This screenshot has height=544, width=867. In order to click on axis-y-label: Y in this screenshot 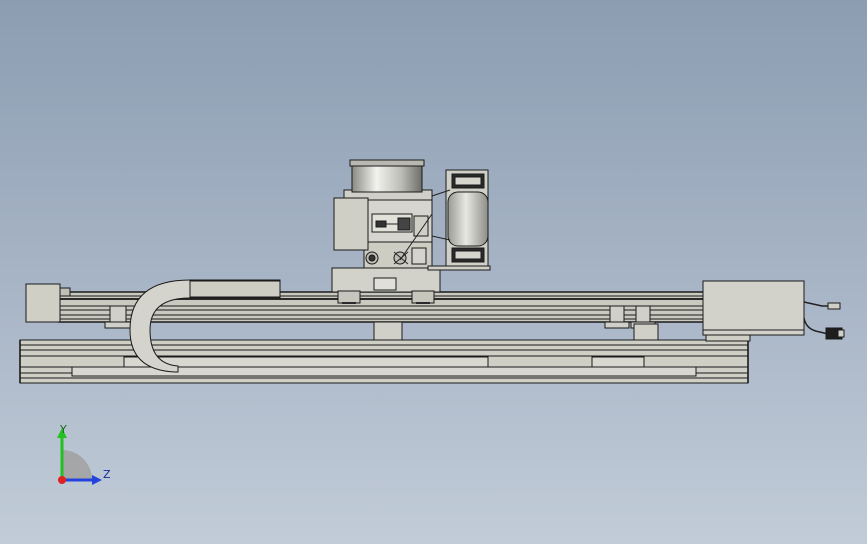, I will do `click(63, 429)`.